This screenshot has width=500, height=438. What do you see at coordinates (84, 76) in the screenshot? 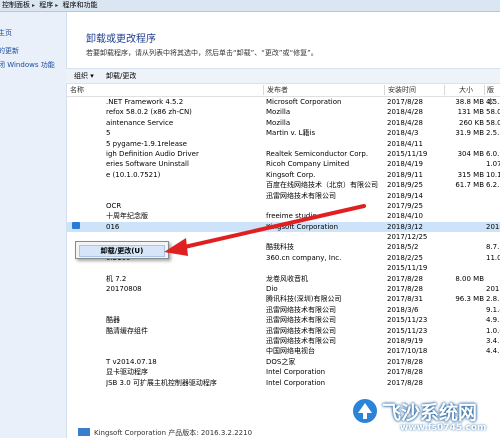
I see `organize-button: 组织 ▾` at bounding box center [84, 76].